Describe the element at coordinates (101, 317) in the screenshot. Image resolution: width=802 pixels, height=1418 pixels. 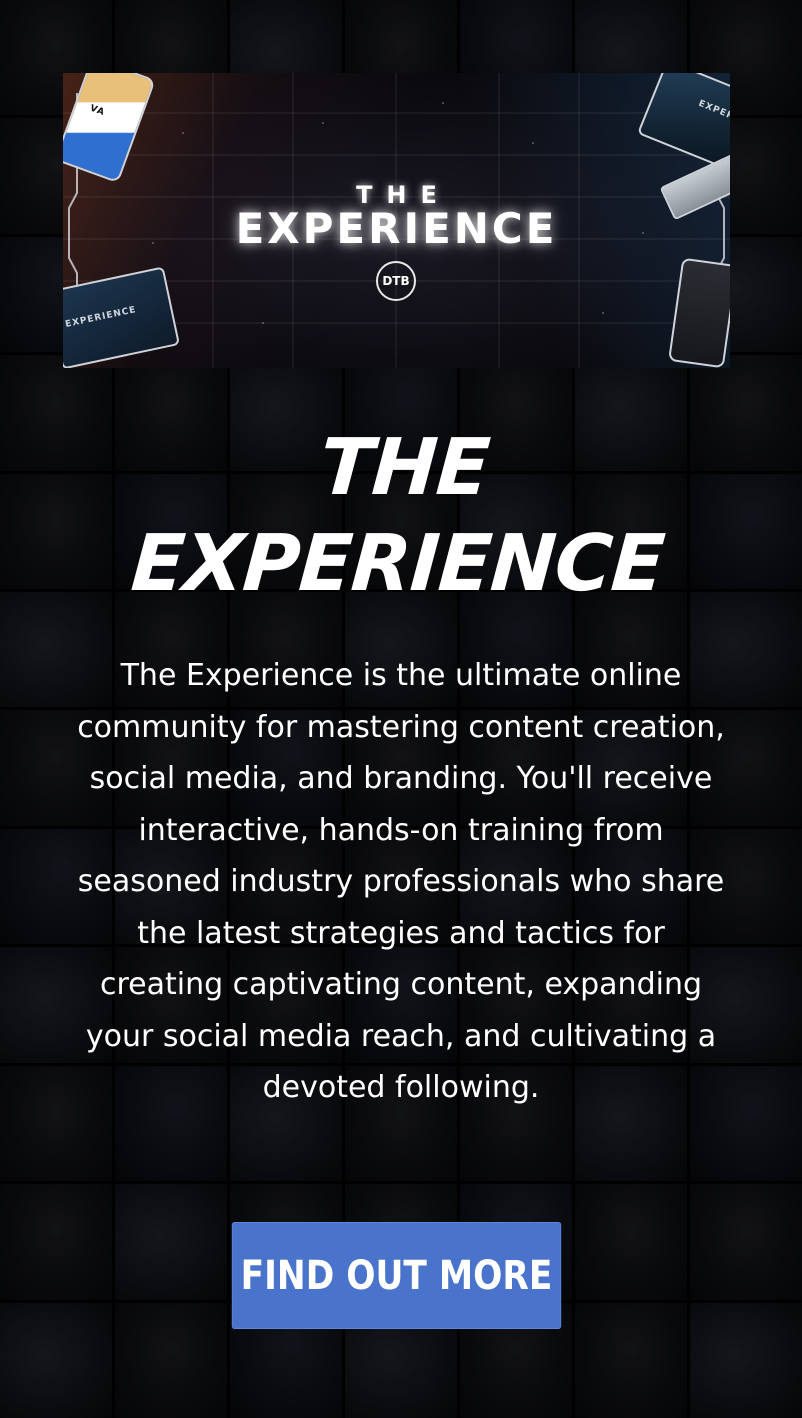
I see `laptop-label: EXPERIENCE` at that location.